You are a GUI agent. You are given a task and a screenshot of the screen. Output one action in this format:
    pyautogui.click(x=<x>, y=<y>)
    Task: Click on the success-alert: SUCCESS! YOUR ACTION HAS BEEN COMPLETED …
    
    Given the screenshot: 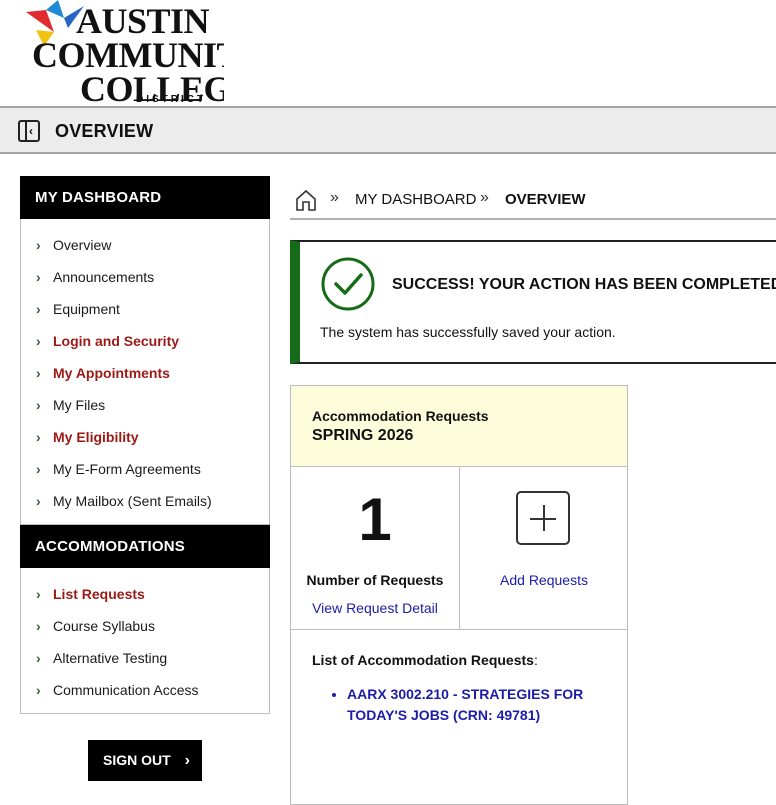 What is the action you would take?
    pyautogui.click(x=533, y=302)
    